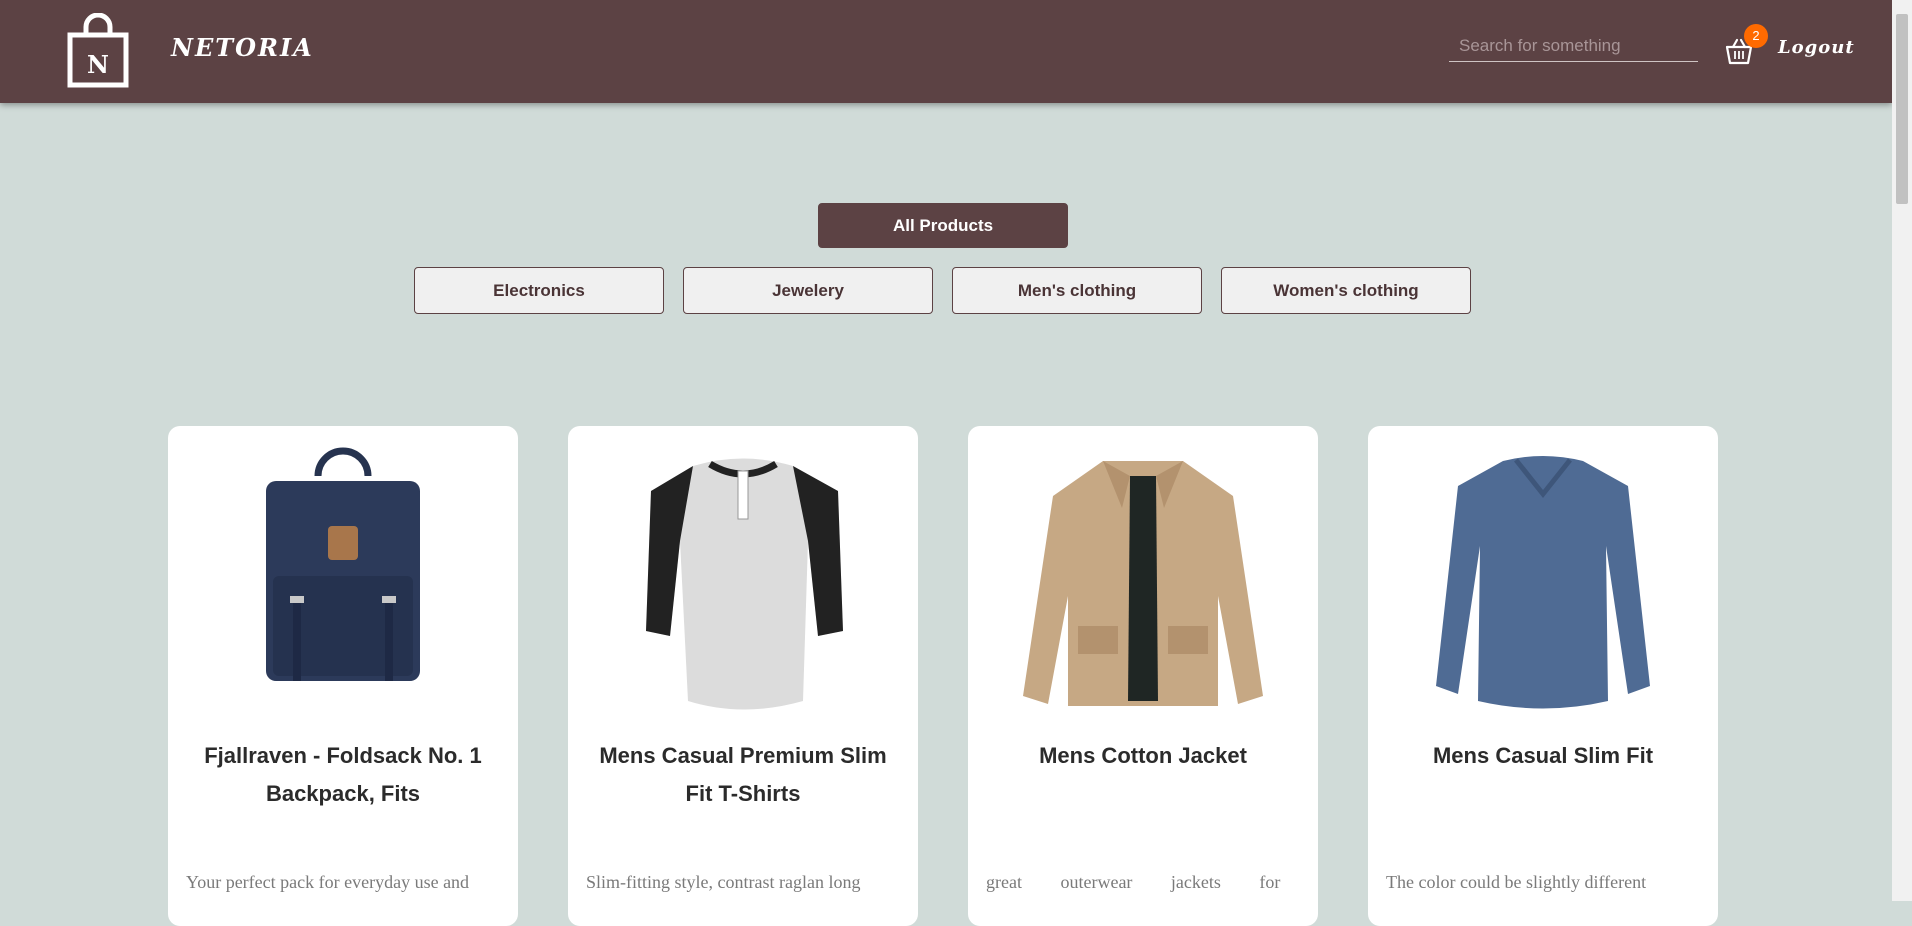 This screenshot has width=1912, height=926. What do you see at coordinates (343, 578) in the screenshot?
I see `backpack-image` at bounding box center [343, 578].